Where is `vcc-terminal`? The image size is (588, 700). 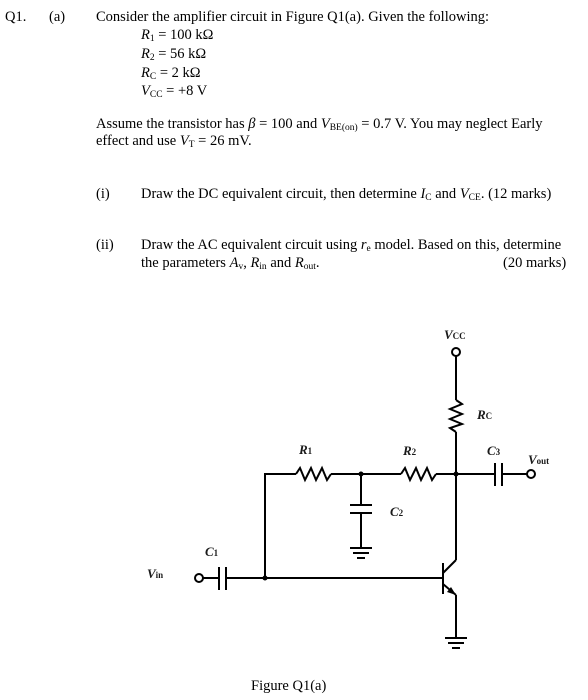
vcc-terminal is located at coordinates (456, 352).